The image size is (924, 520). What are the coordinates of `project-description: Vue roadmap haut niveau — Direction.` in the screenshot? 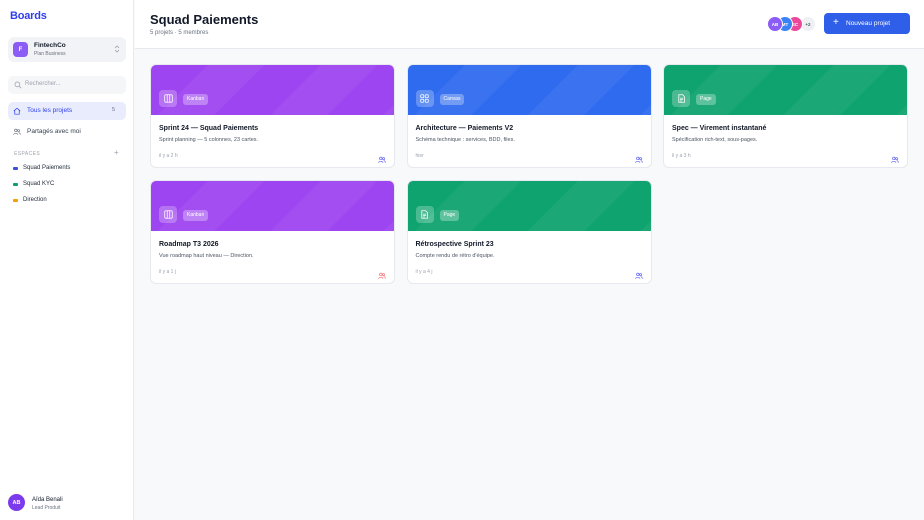 It's located at (206, 256).